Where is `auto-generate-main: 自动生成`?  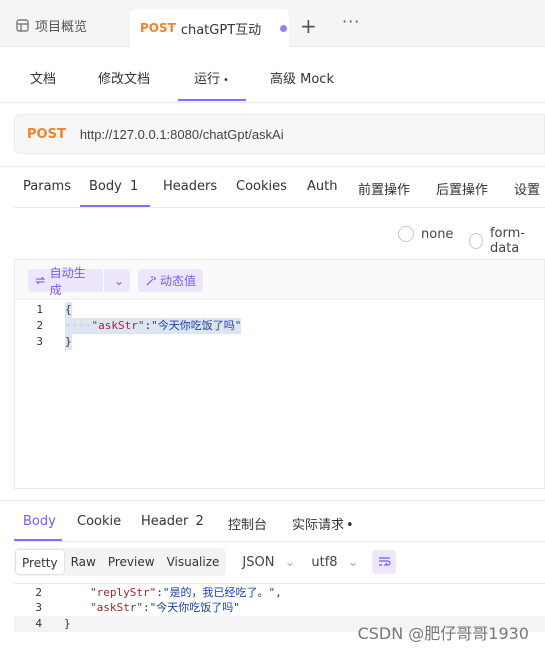
auto-generate-main: 自动生成 is located at coordinates (66, 281).